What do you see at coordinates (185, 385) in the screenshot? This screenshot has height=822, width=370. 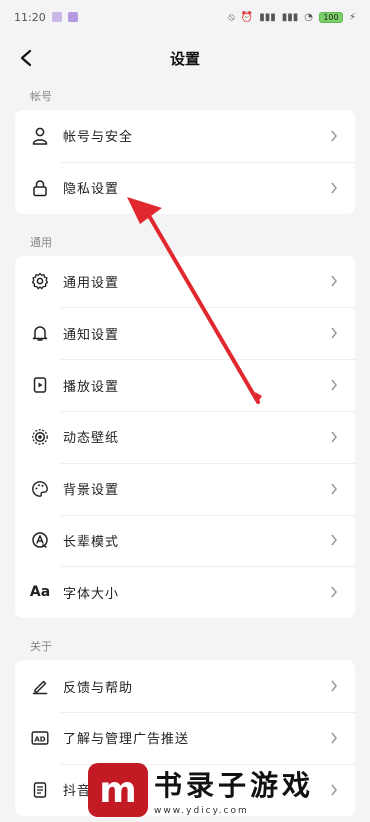 I see `settings-item-playback: 播放设置` at bounding box center [185, 385].